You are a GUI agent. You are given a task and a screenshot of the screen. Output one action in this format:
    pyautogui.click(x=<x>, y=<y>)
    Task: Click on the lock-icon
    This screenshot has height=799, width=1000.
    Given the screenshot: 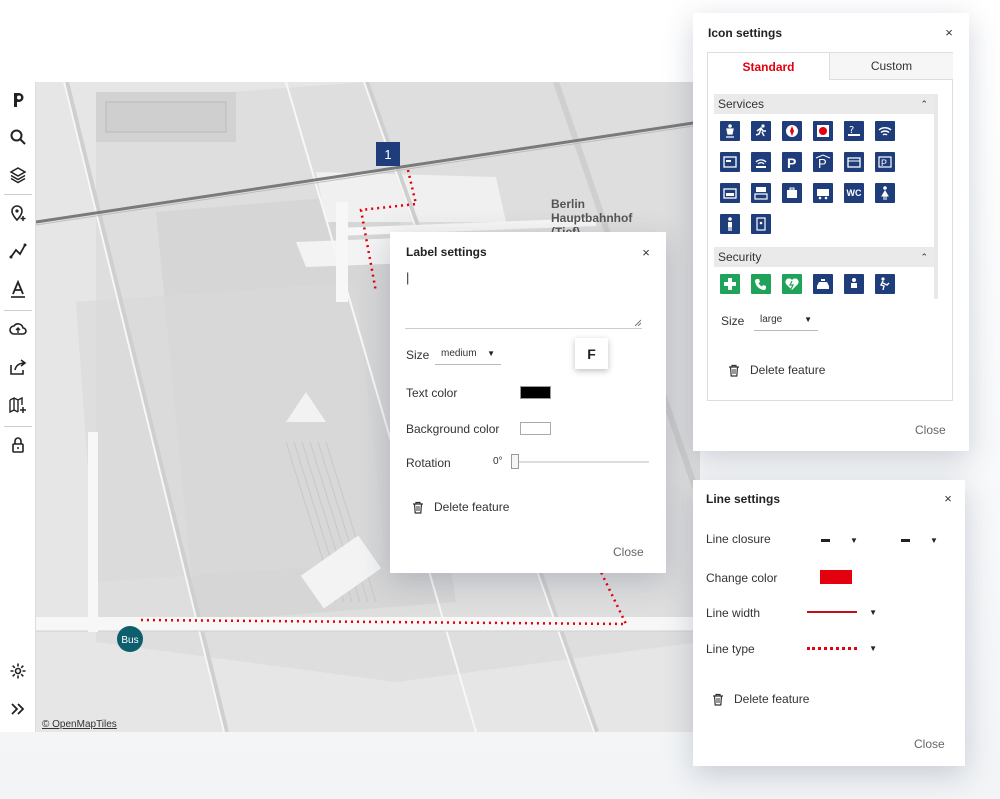 What is the action you would take?
    pyautogui.click(x=18, y=445)
    